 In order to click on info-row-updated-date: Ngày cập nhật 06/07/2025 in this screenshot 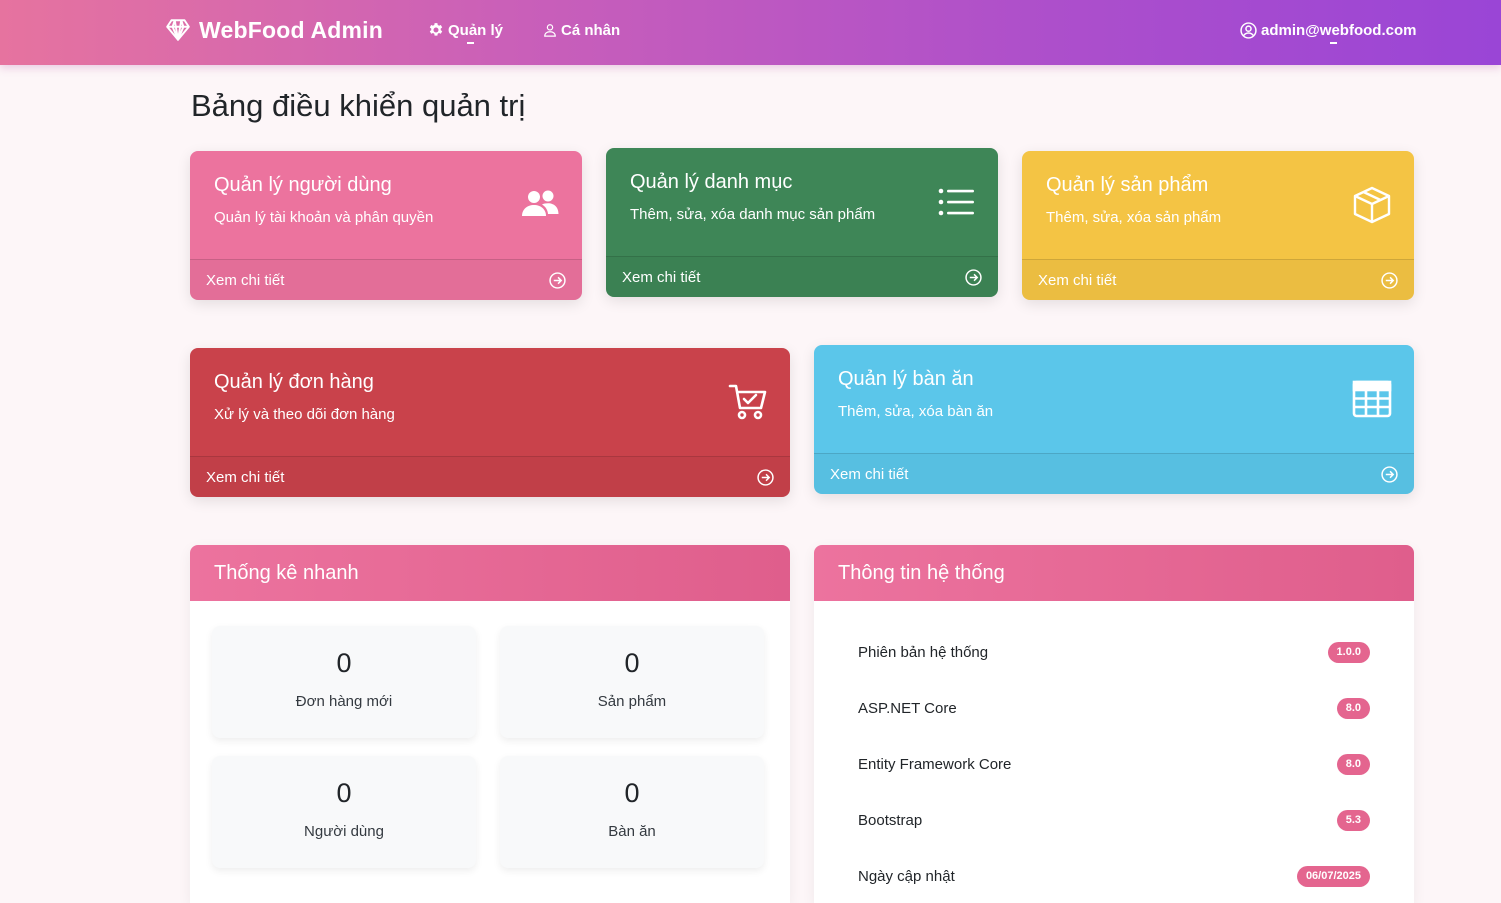, I will do `click(1114, 876)`.